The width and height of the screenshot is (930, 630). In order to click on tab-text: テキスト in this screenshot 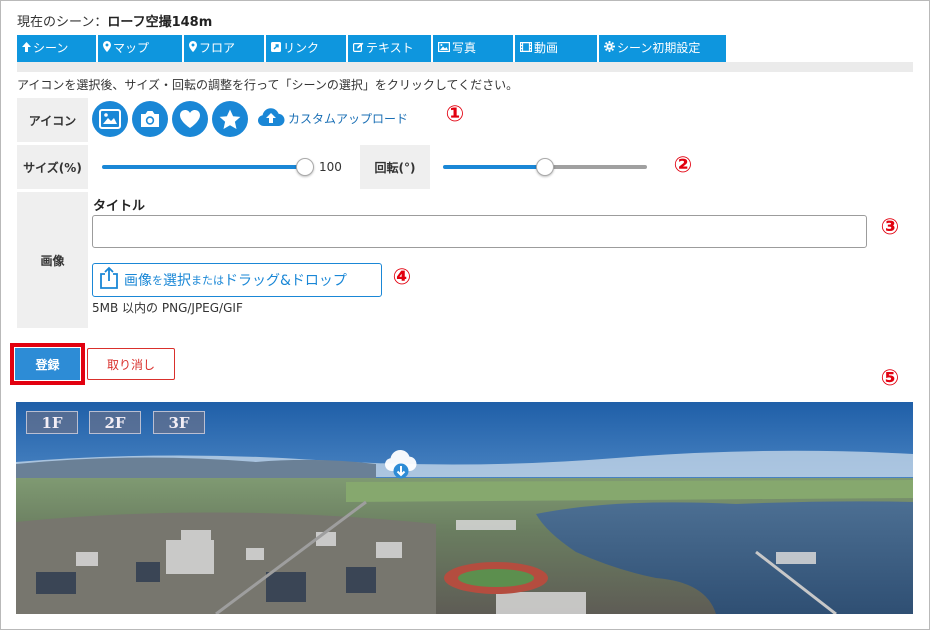, I will do `click(389, 48)`.